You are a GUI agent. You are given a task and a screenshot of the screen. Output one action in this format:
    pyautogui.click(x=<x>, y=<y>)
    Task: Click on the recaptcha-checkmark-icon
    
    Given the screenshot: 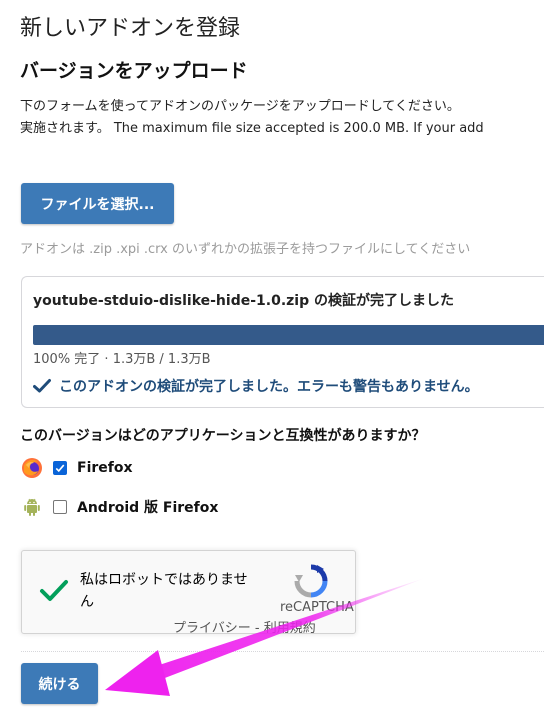 What is the action you would take?
    pyautogui.click(x=54, y=590)
    